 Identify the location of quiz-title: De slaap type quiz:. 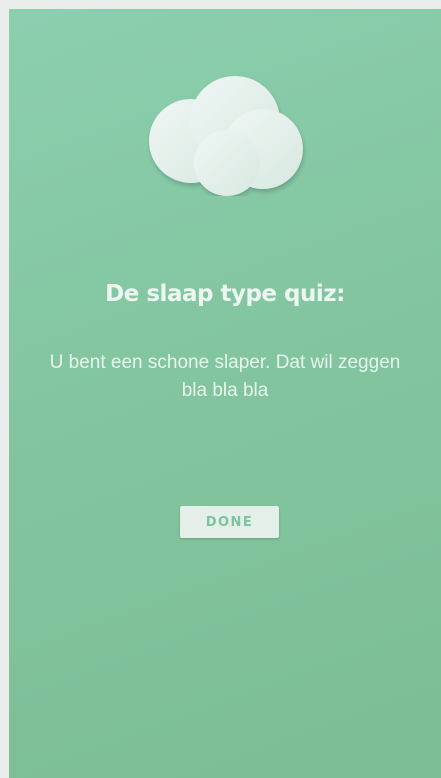
(225, 294).